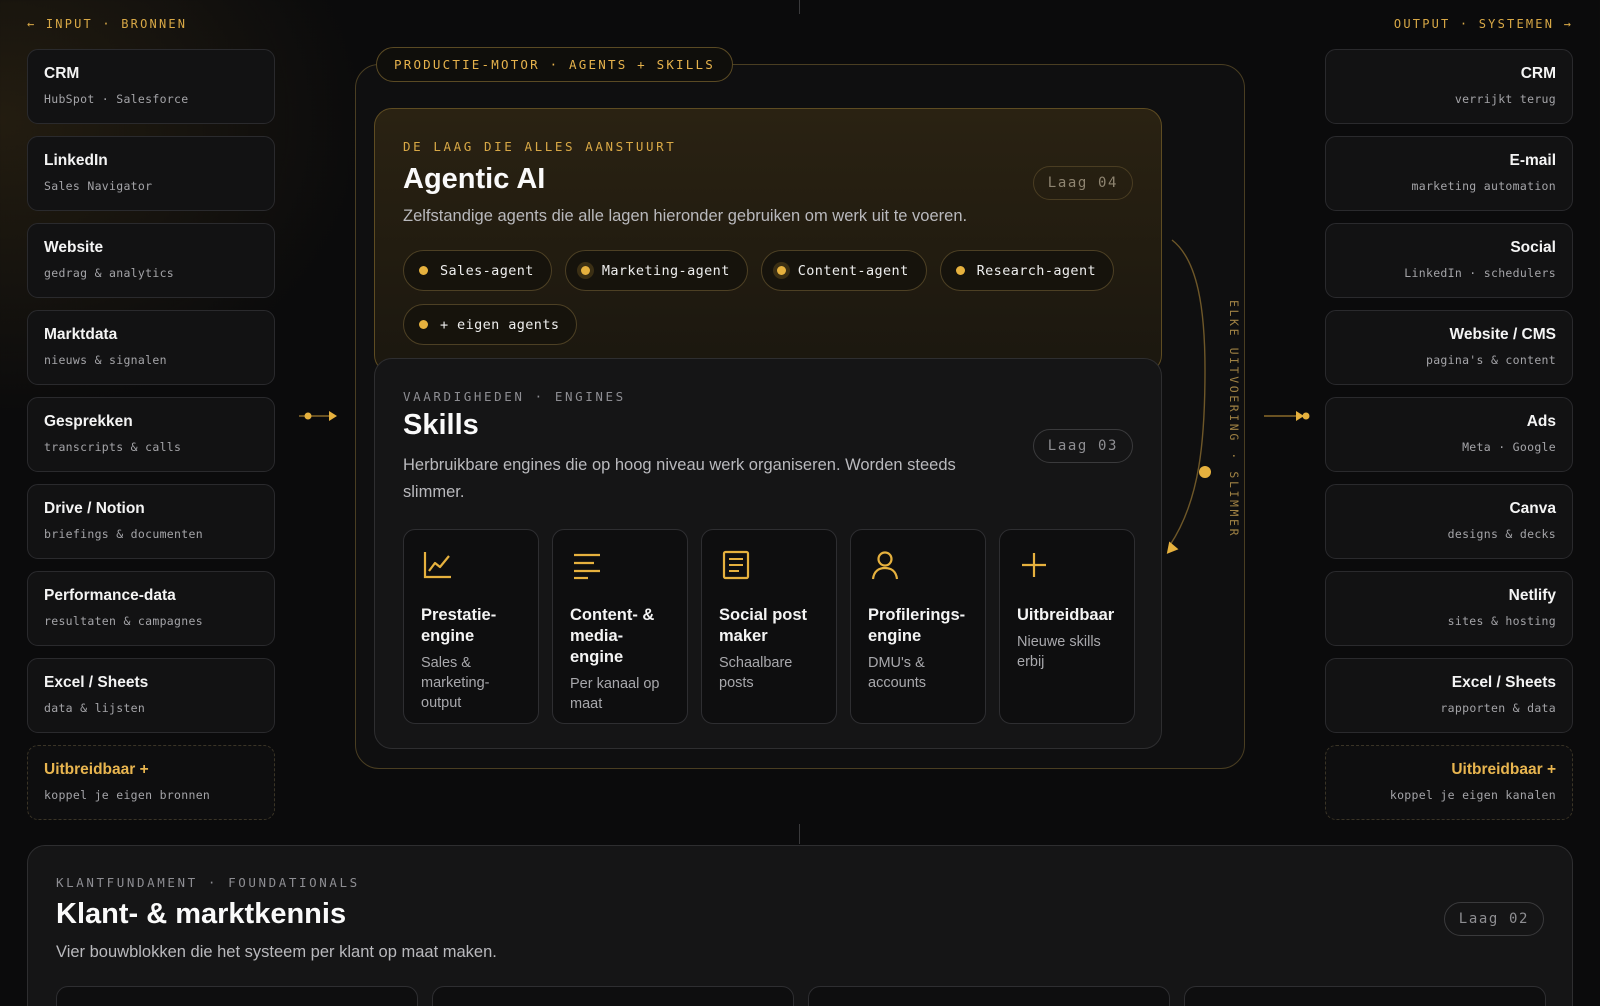  Describe the element at coordinates (1483, 24) in the screenshot. I see `output-column-title: OUTPUT · SYSTEMEN →` at that location.